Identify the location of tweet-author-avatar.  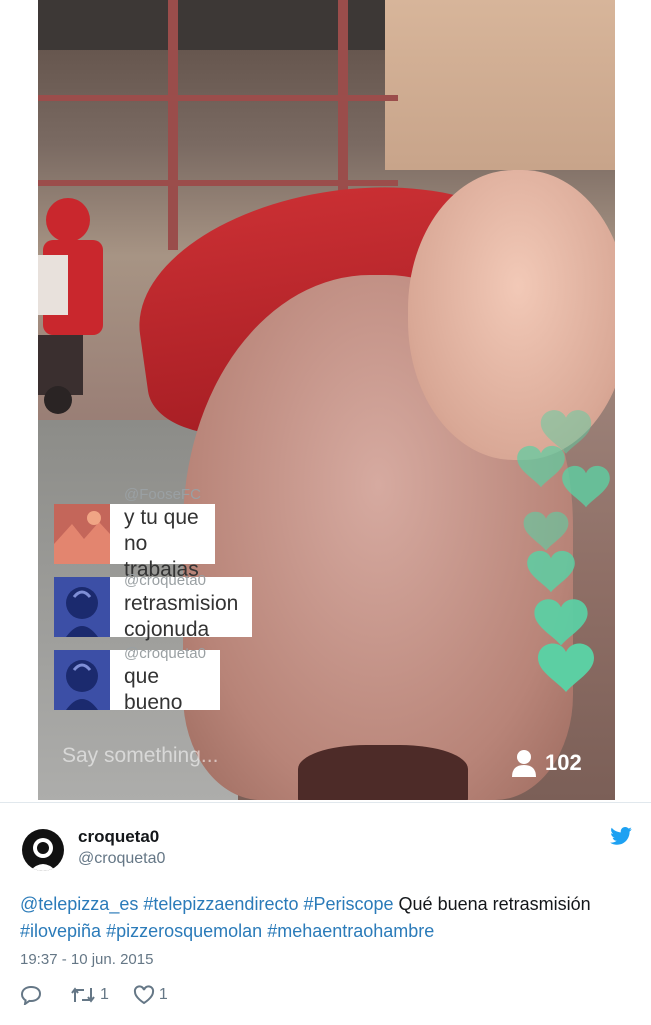
(43, 850).